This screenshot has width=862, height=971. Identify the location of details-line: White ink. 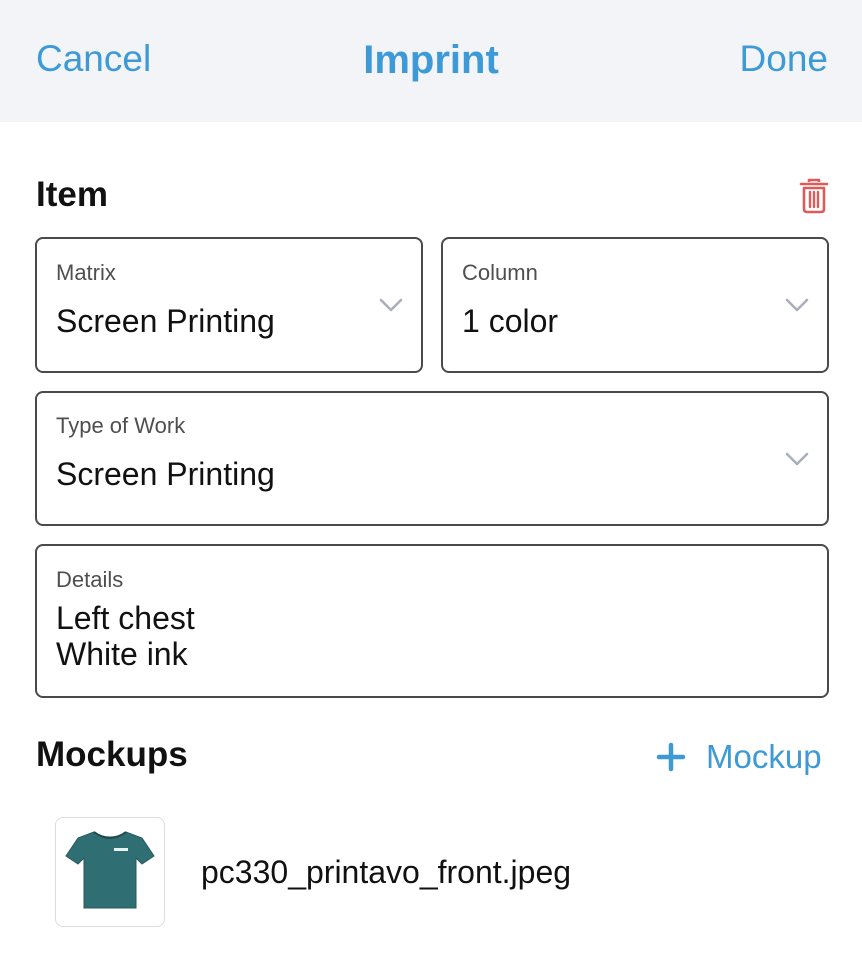
(122, 654).